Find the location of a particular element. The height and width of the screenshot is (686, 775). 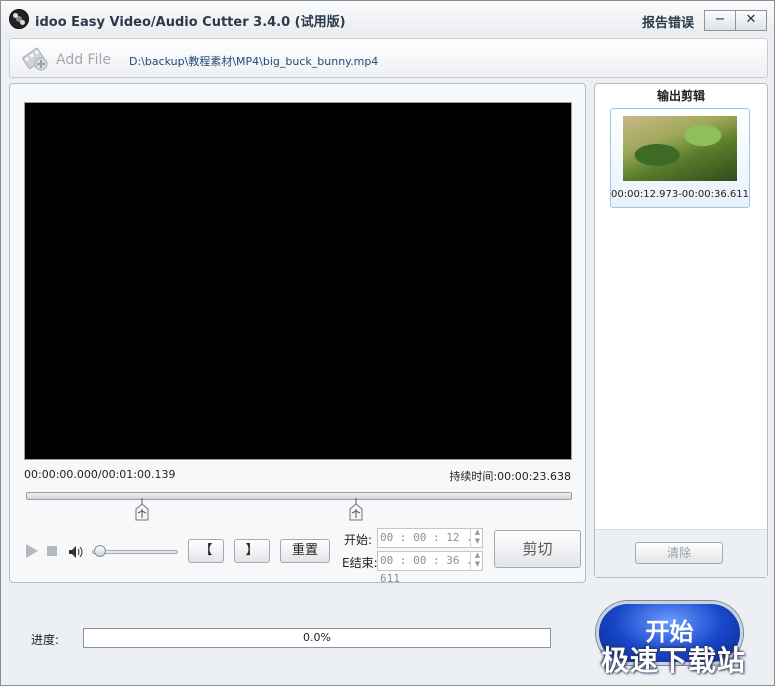

start-marker-icon is located at coordinates (142, 510).